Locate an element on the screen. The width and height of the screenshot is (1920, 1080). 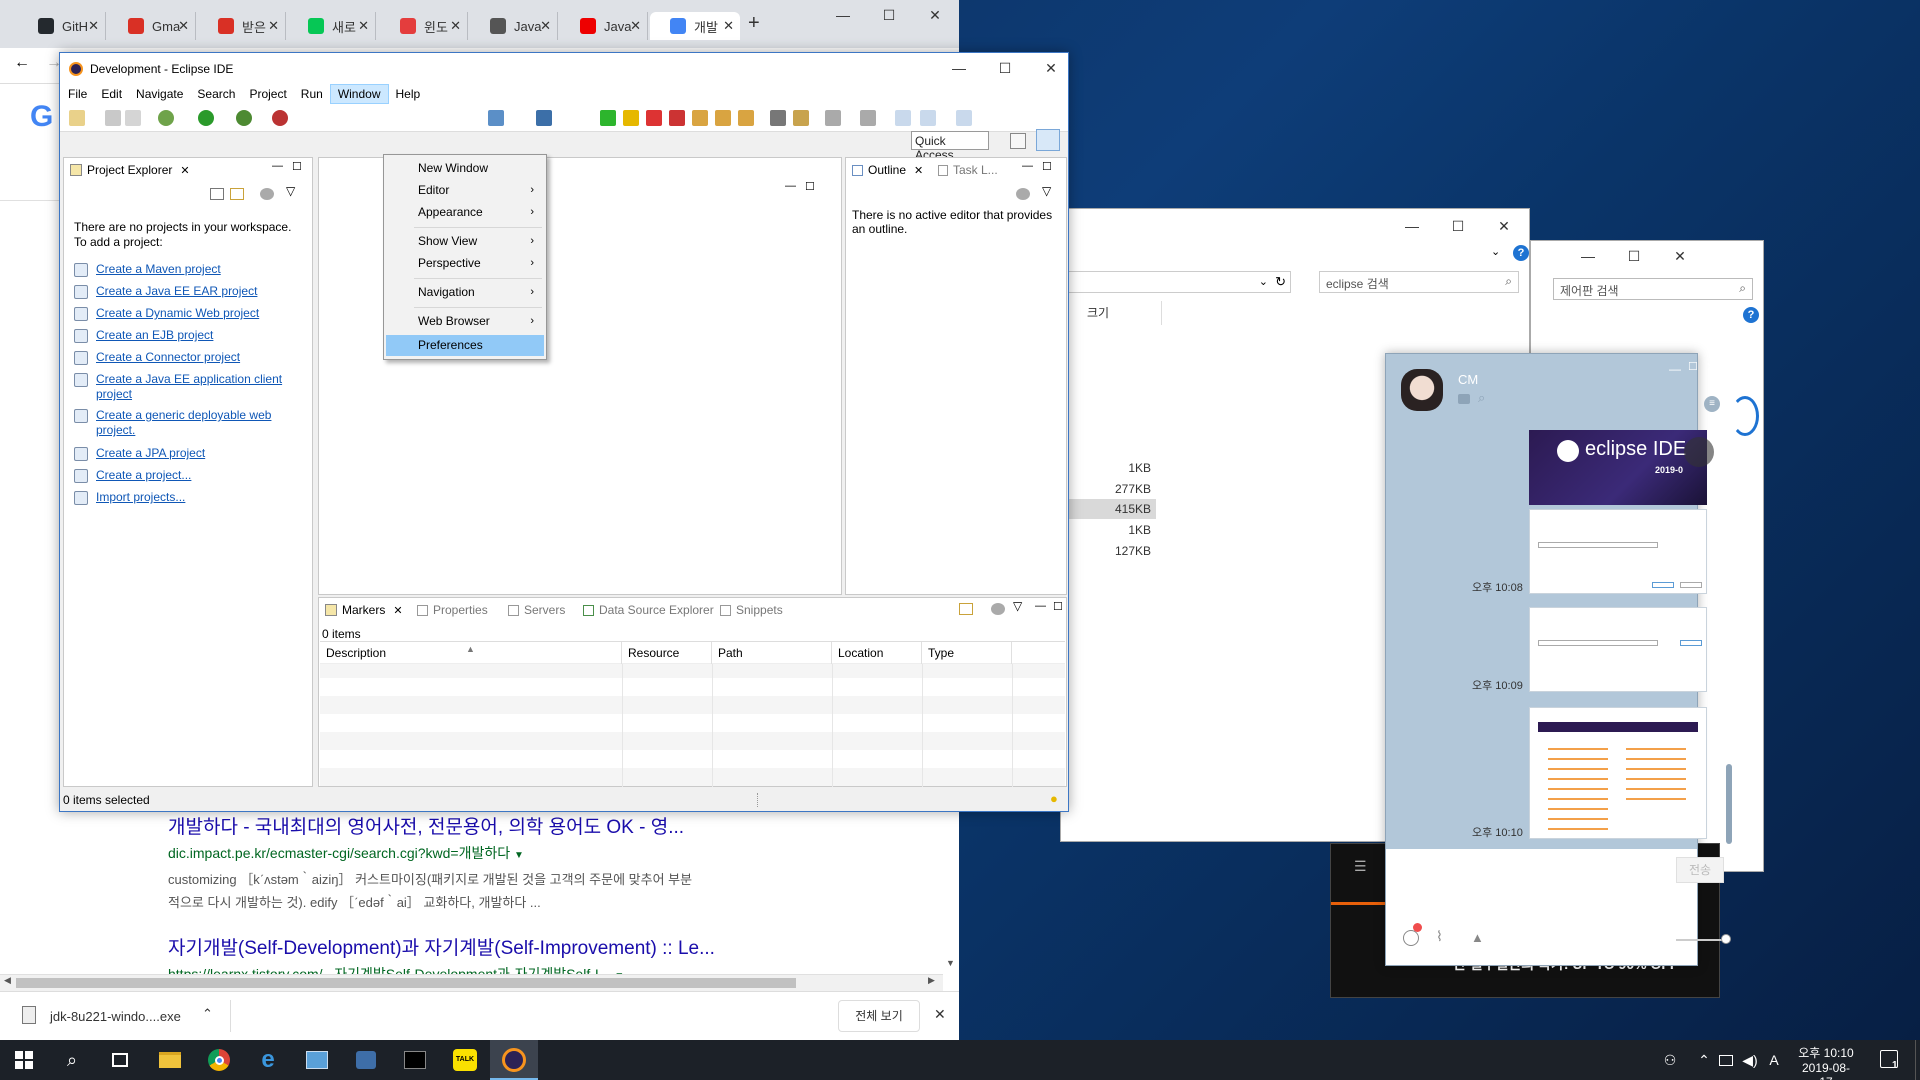
terminal-icon is located at coordinates (415, 1060).